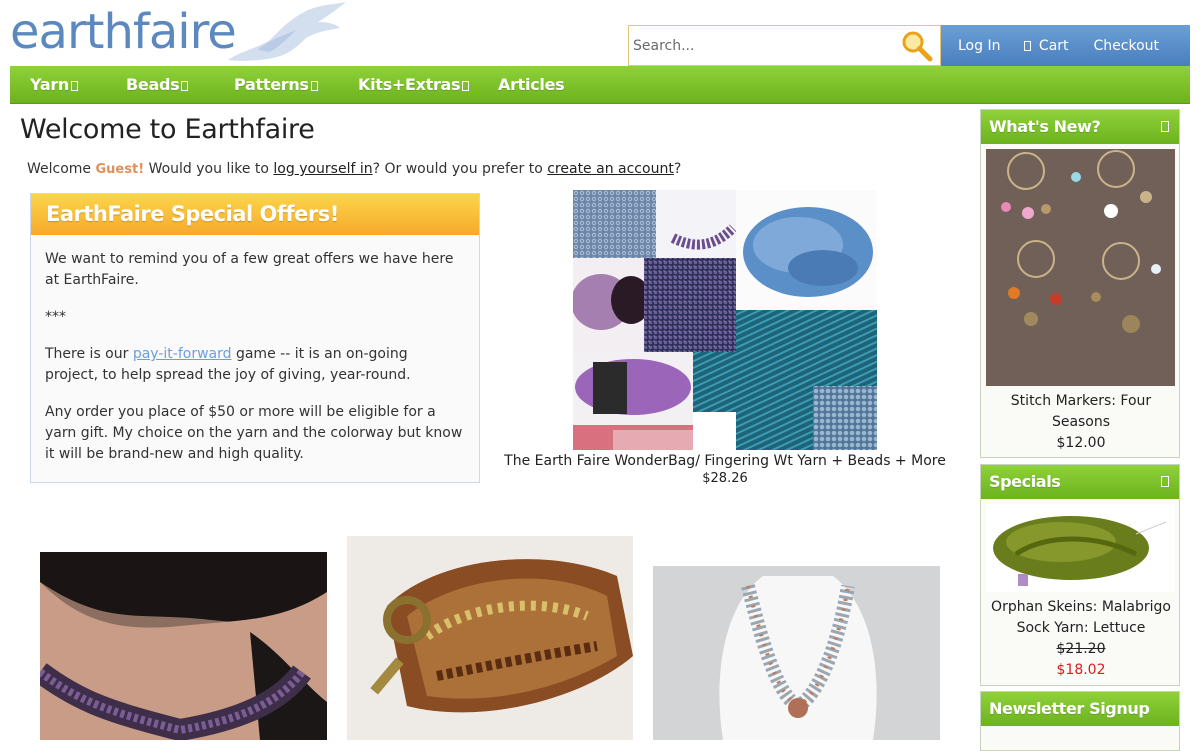 The height and width of the screenshot is (751, 1200). Describe the element at coordinates (1028, 45) in the screenshot. I see `cart-icon` at that location.